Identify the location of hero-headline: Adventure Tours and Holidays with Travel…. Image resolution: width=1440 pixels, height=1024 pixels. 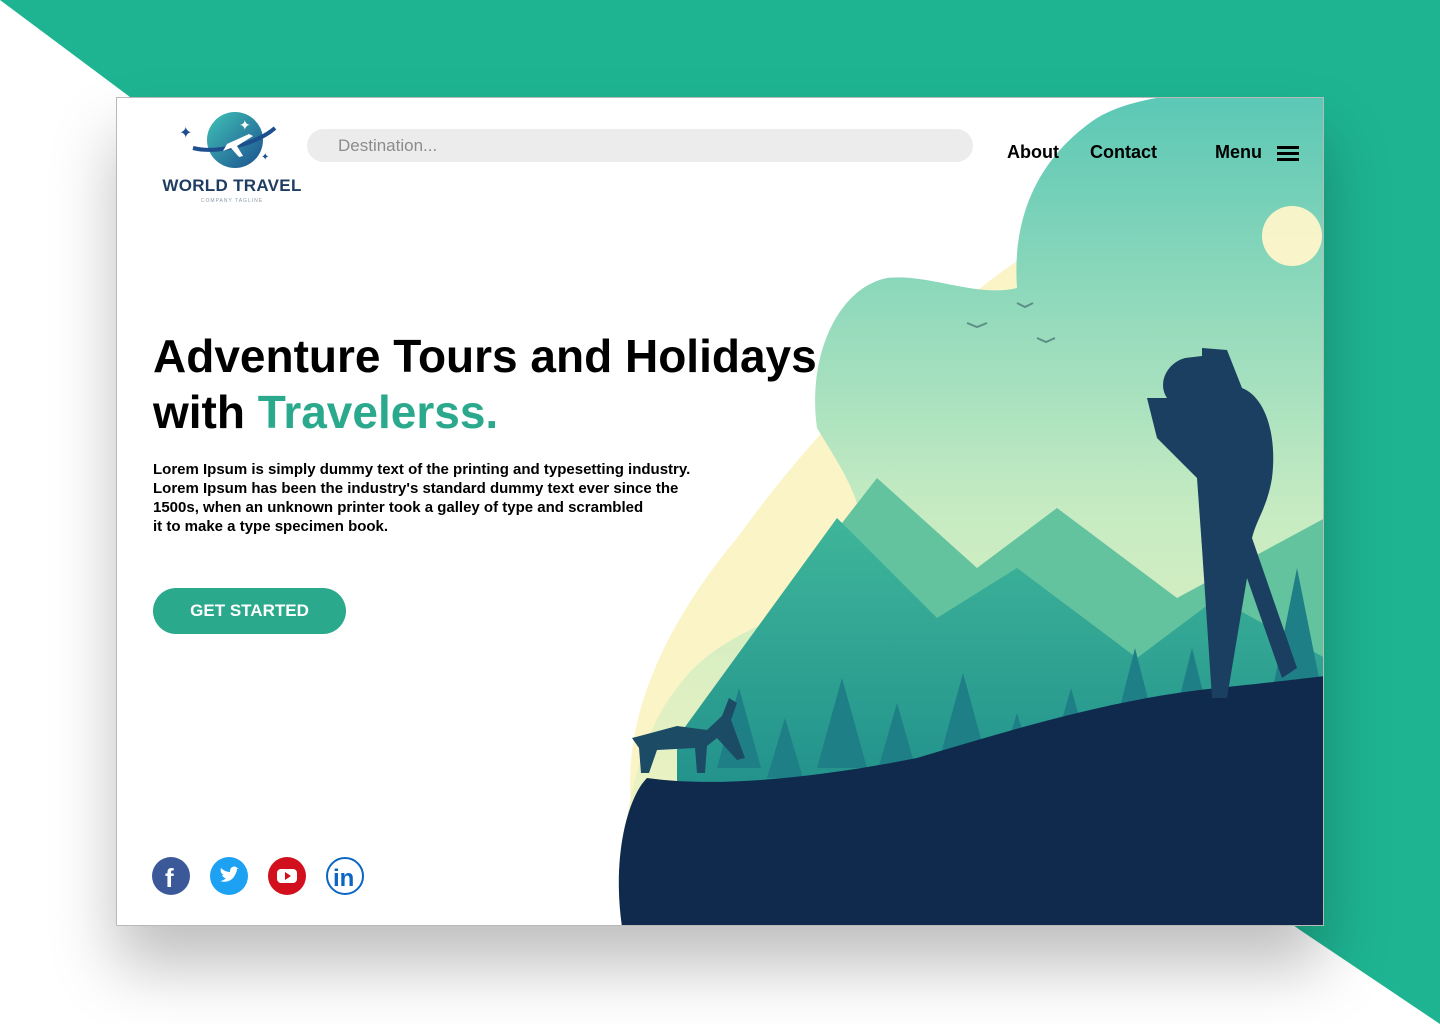
(503, 384).